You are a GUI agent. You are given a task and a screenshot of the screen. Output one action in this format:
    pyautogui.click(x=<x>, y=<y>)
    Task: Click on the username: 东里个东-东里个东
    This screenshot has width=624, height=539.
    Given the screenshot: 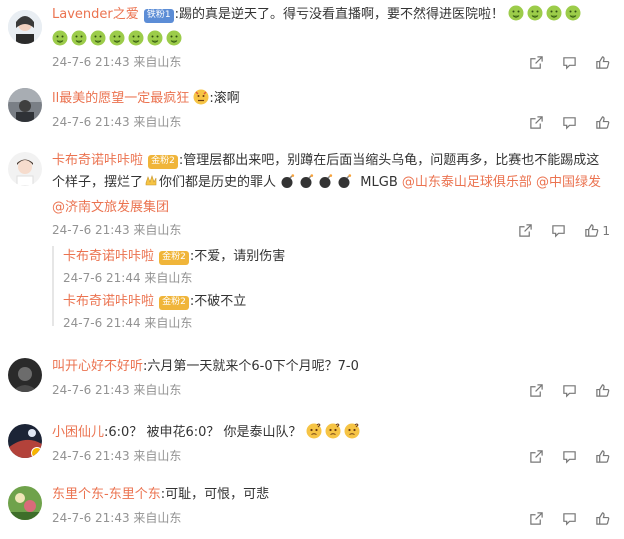 What is the action you would take?
    pyautogui.click(x=106, y=494)
    